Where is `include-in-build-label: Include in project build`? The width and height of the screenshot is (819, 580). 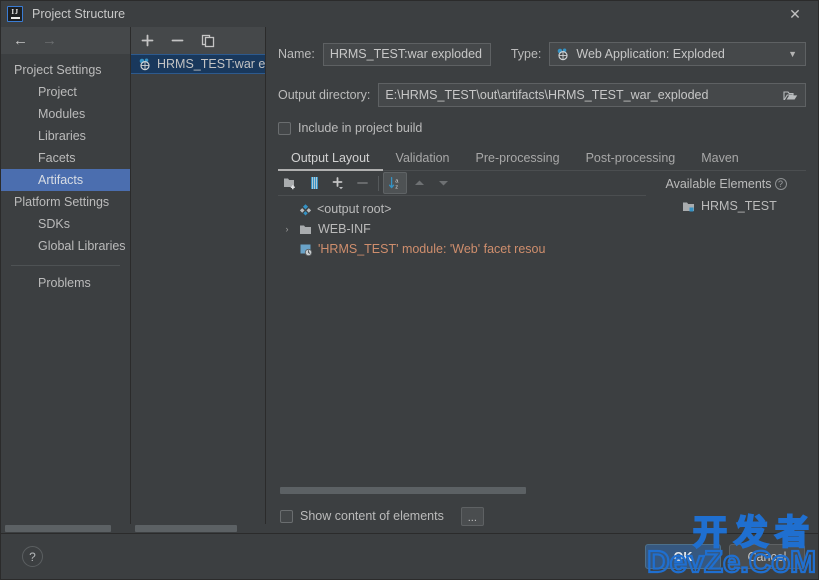 include-in-build-label: Include in project build is located at coordinates (360, 128).